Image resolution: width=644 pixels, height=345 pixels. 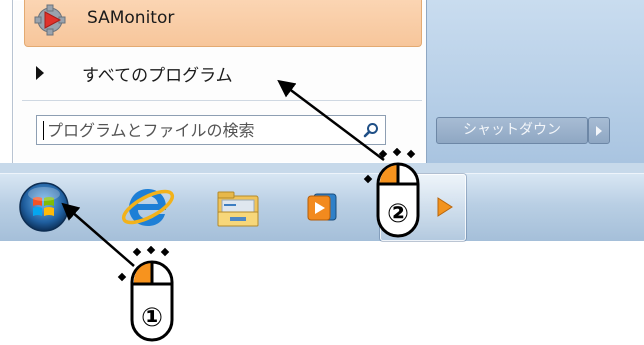 I want to click on explorer-button, so click(x=238, y=207).